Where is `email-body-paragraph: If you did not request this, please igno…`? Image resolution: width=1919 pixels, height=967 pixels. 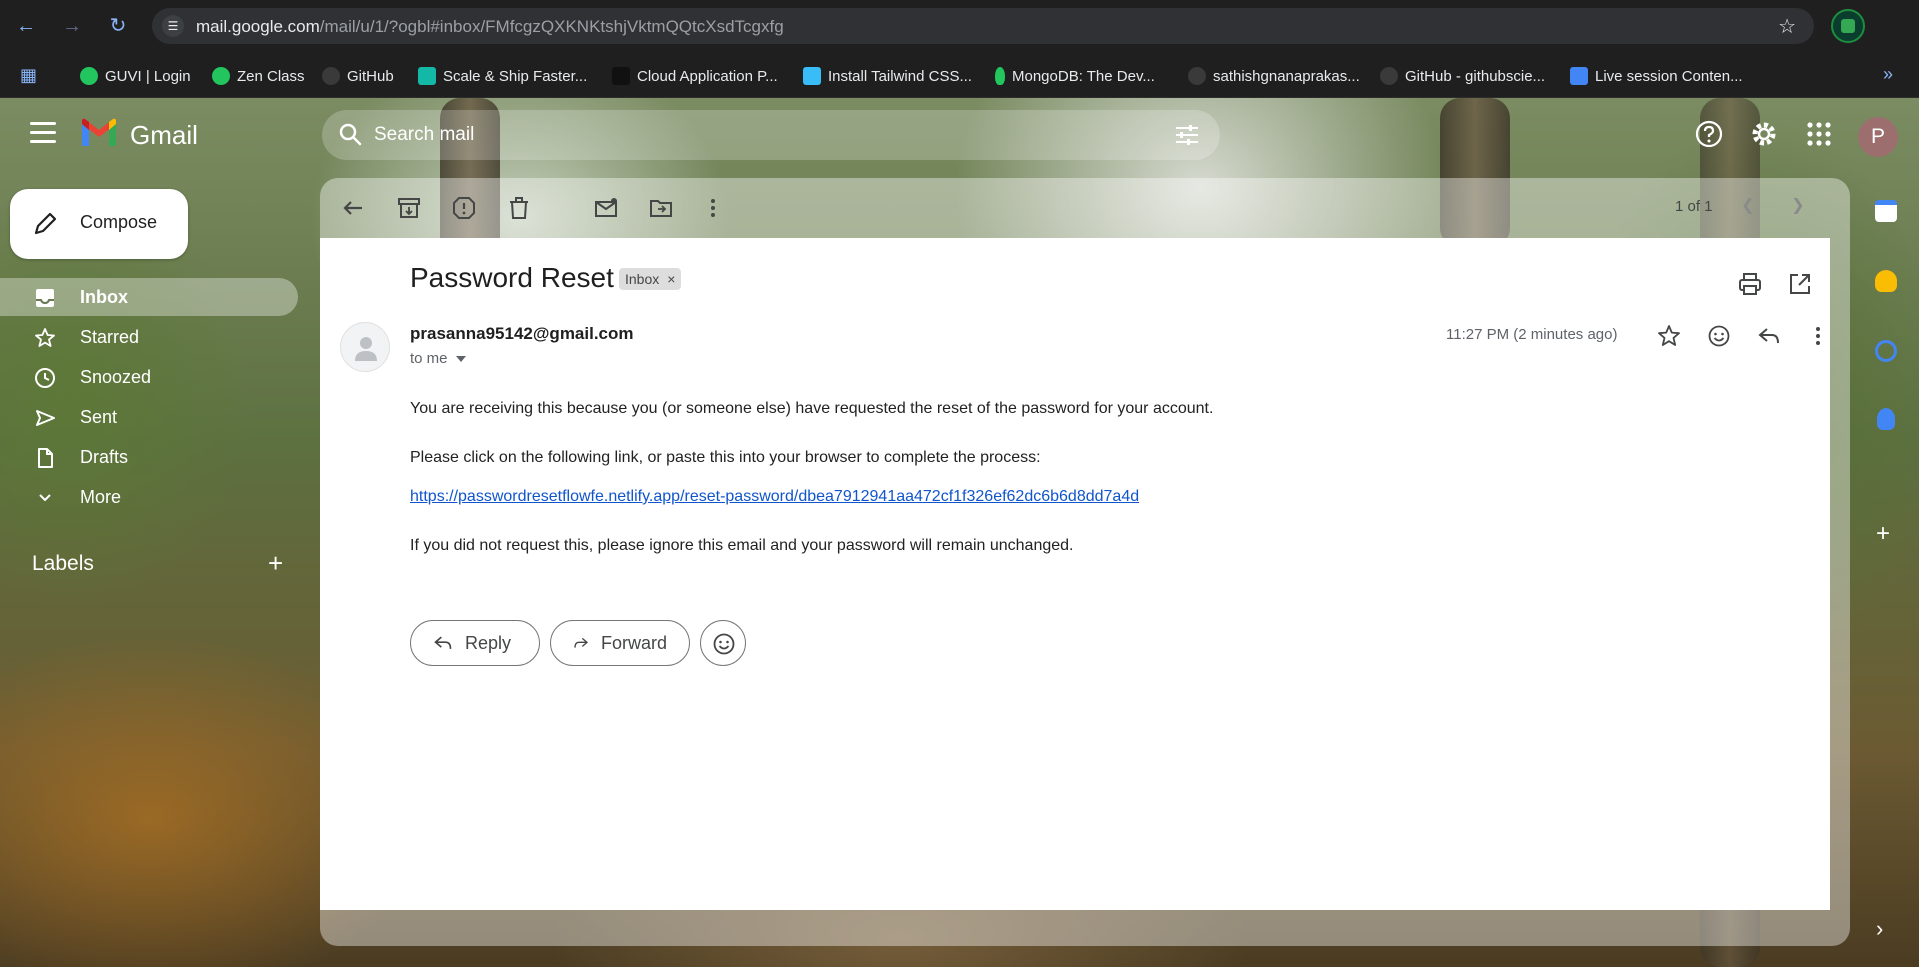
email-body-paragraph: If you did not request this, please igno… is located at coordinates (742, 545).